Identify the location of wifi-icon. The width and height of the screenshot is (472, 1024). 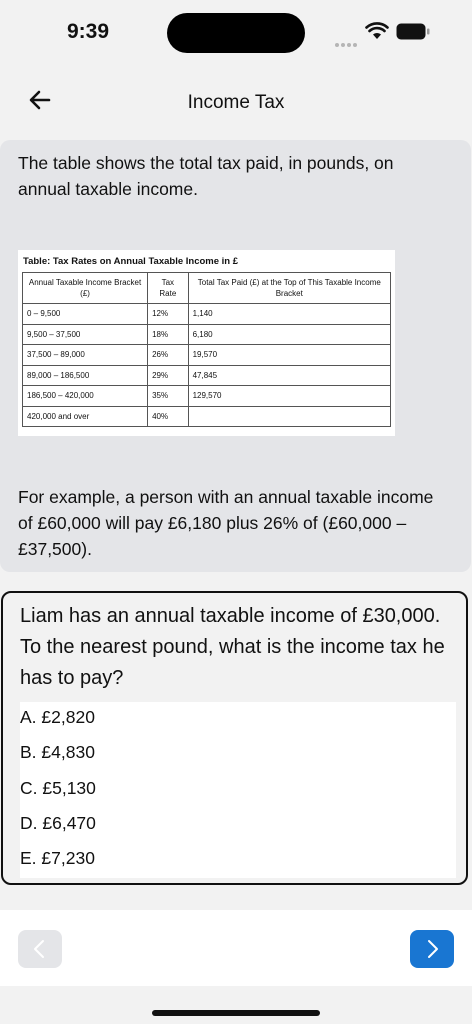
(377, 30).